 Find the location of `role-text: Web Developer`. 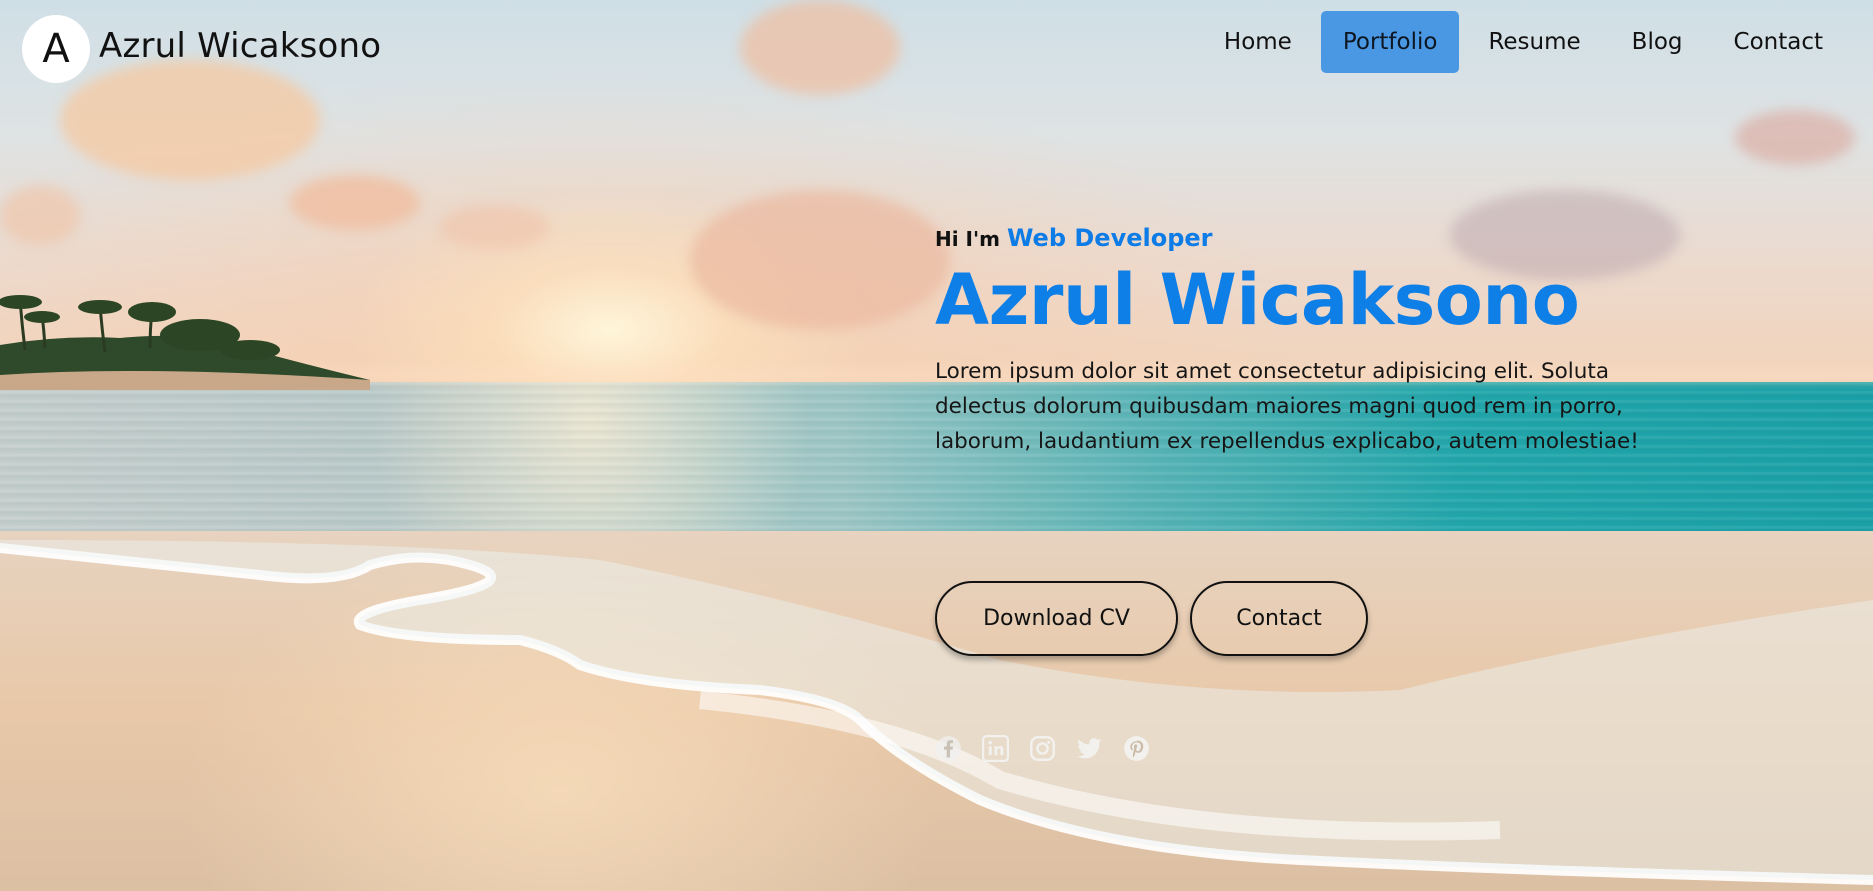

role-text: Web Developer is located at coordinates (1109, 238).